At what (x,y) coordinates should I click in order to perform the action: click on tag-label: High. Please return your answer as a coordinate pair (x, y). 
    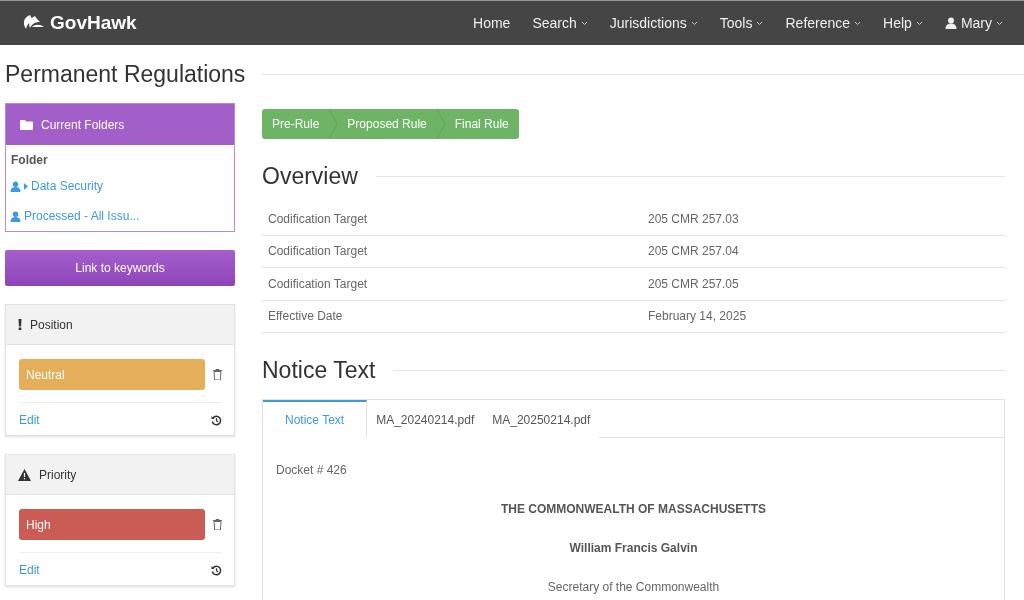
    Looking at the image, I should click on (112, 524).